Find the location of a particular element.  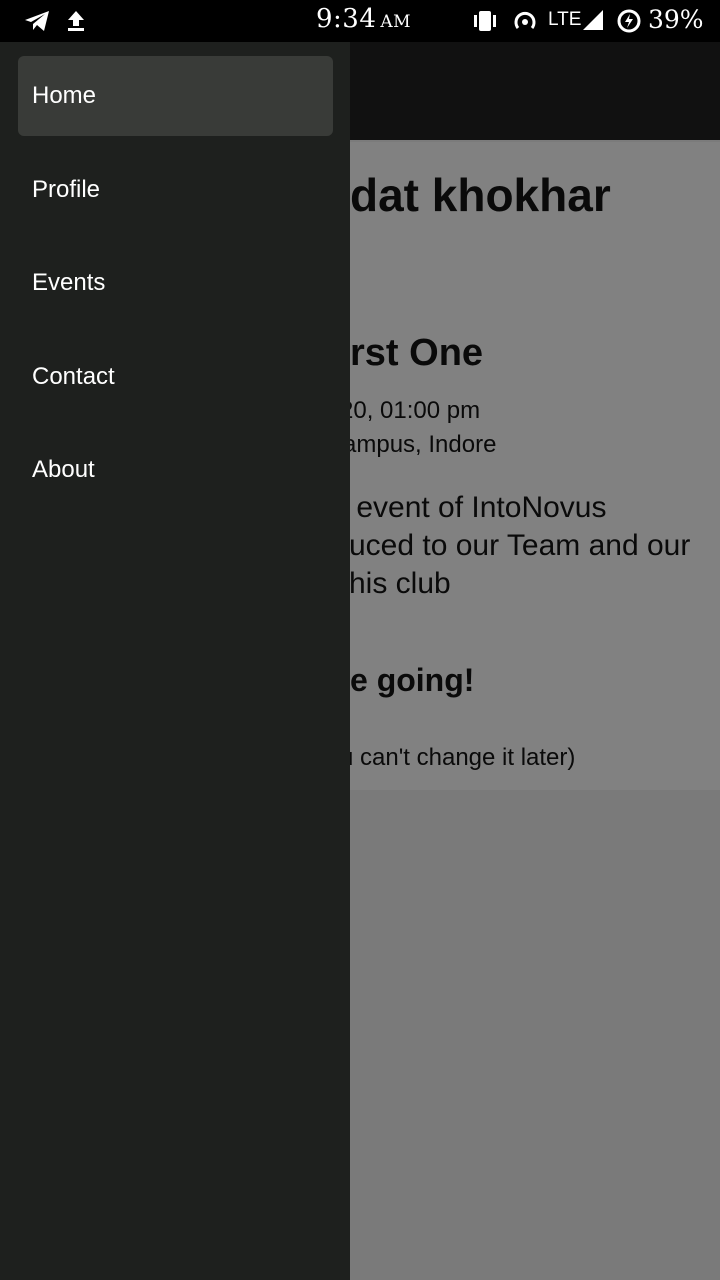

nav-item-contact: Contact is located at coordinates (175, 377).